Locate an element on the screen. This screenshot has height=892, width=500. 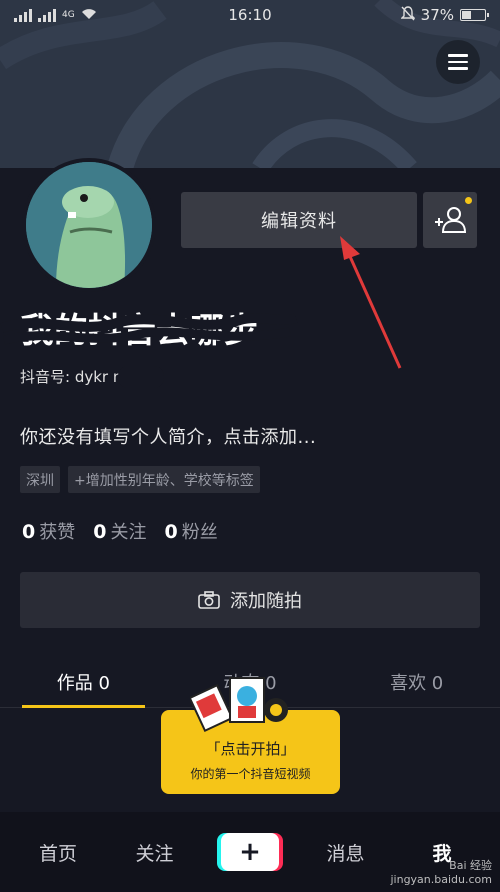
redaction-scribble is located at coordinates (149, 329).